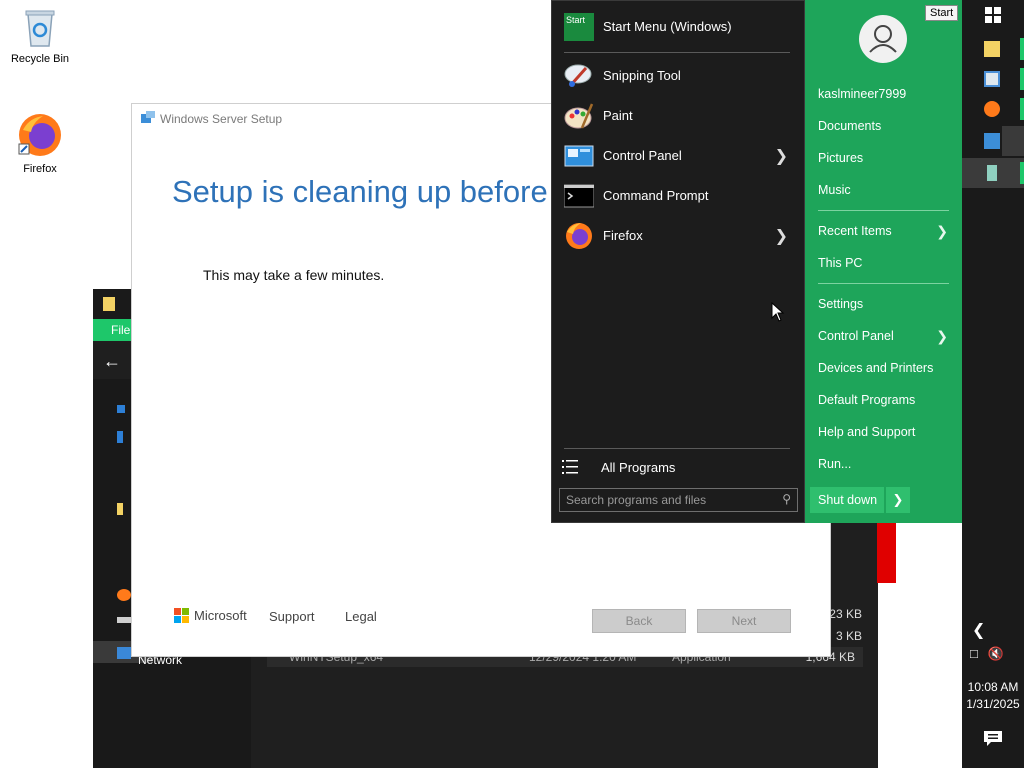  Describe the element at coordinates (849, 126) in the screenshot. I see `documents-link: Documents` at that location.